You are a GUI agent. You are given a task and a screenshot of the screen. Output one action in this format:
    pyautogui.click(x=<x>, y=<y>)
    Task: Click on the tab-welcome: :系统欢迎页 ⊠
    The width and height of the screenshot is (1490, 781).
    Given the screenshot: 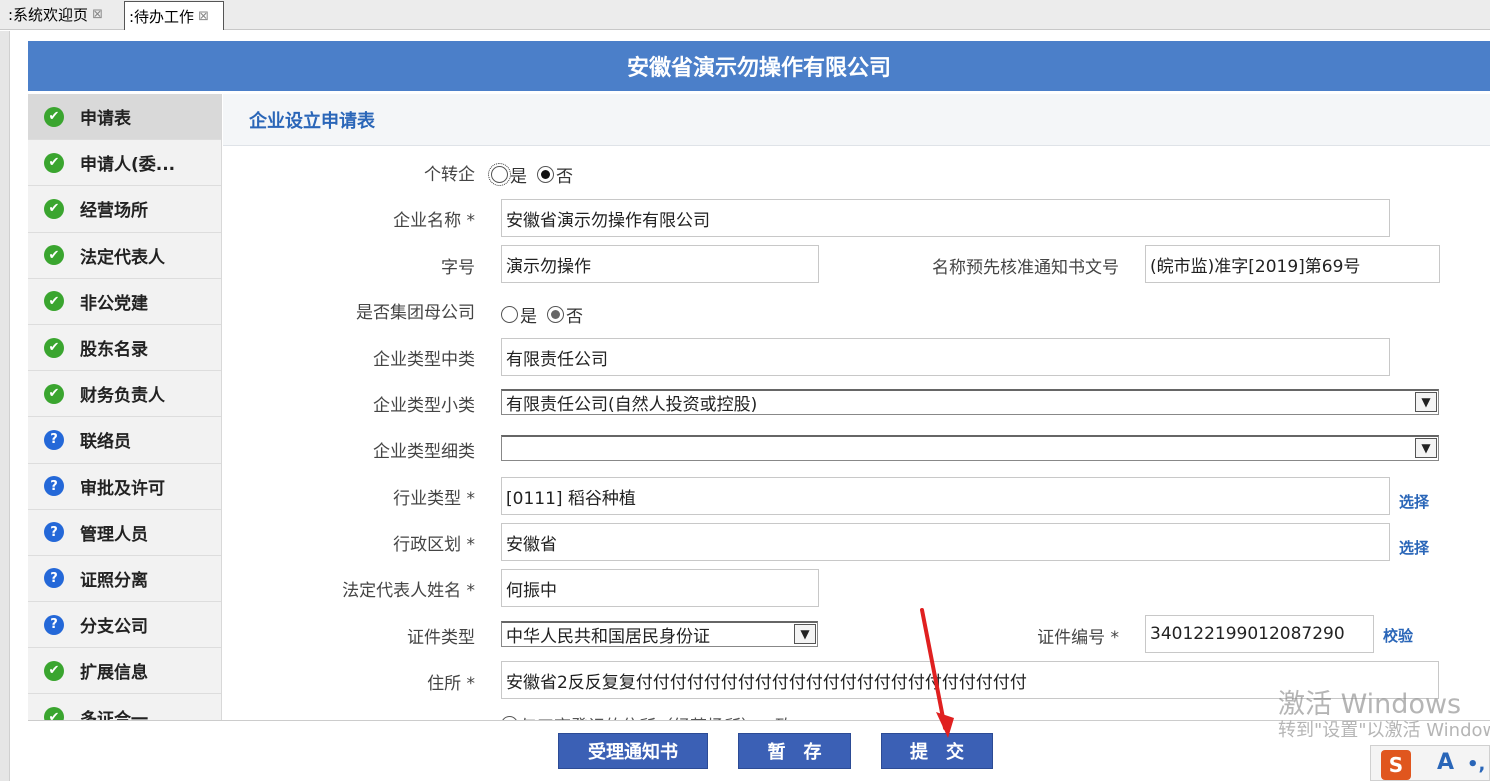 What is the action you would take?
    pyautogui.click(x=63, y=14)
    